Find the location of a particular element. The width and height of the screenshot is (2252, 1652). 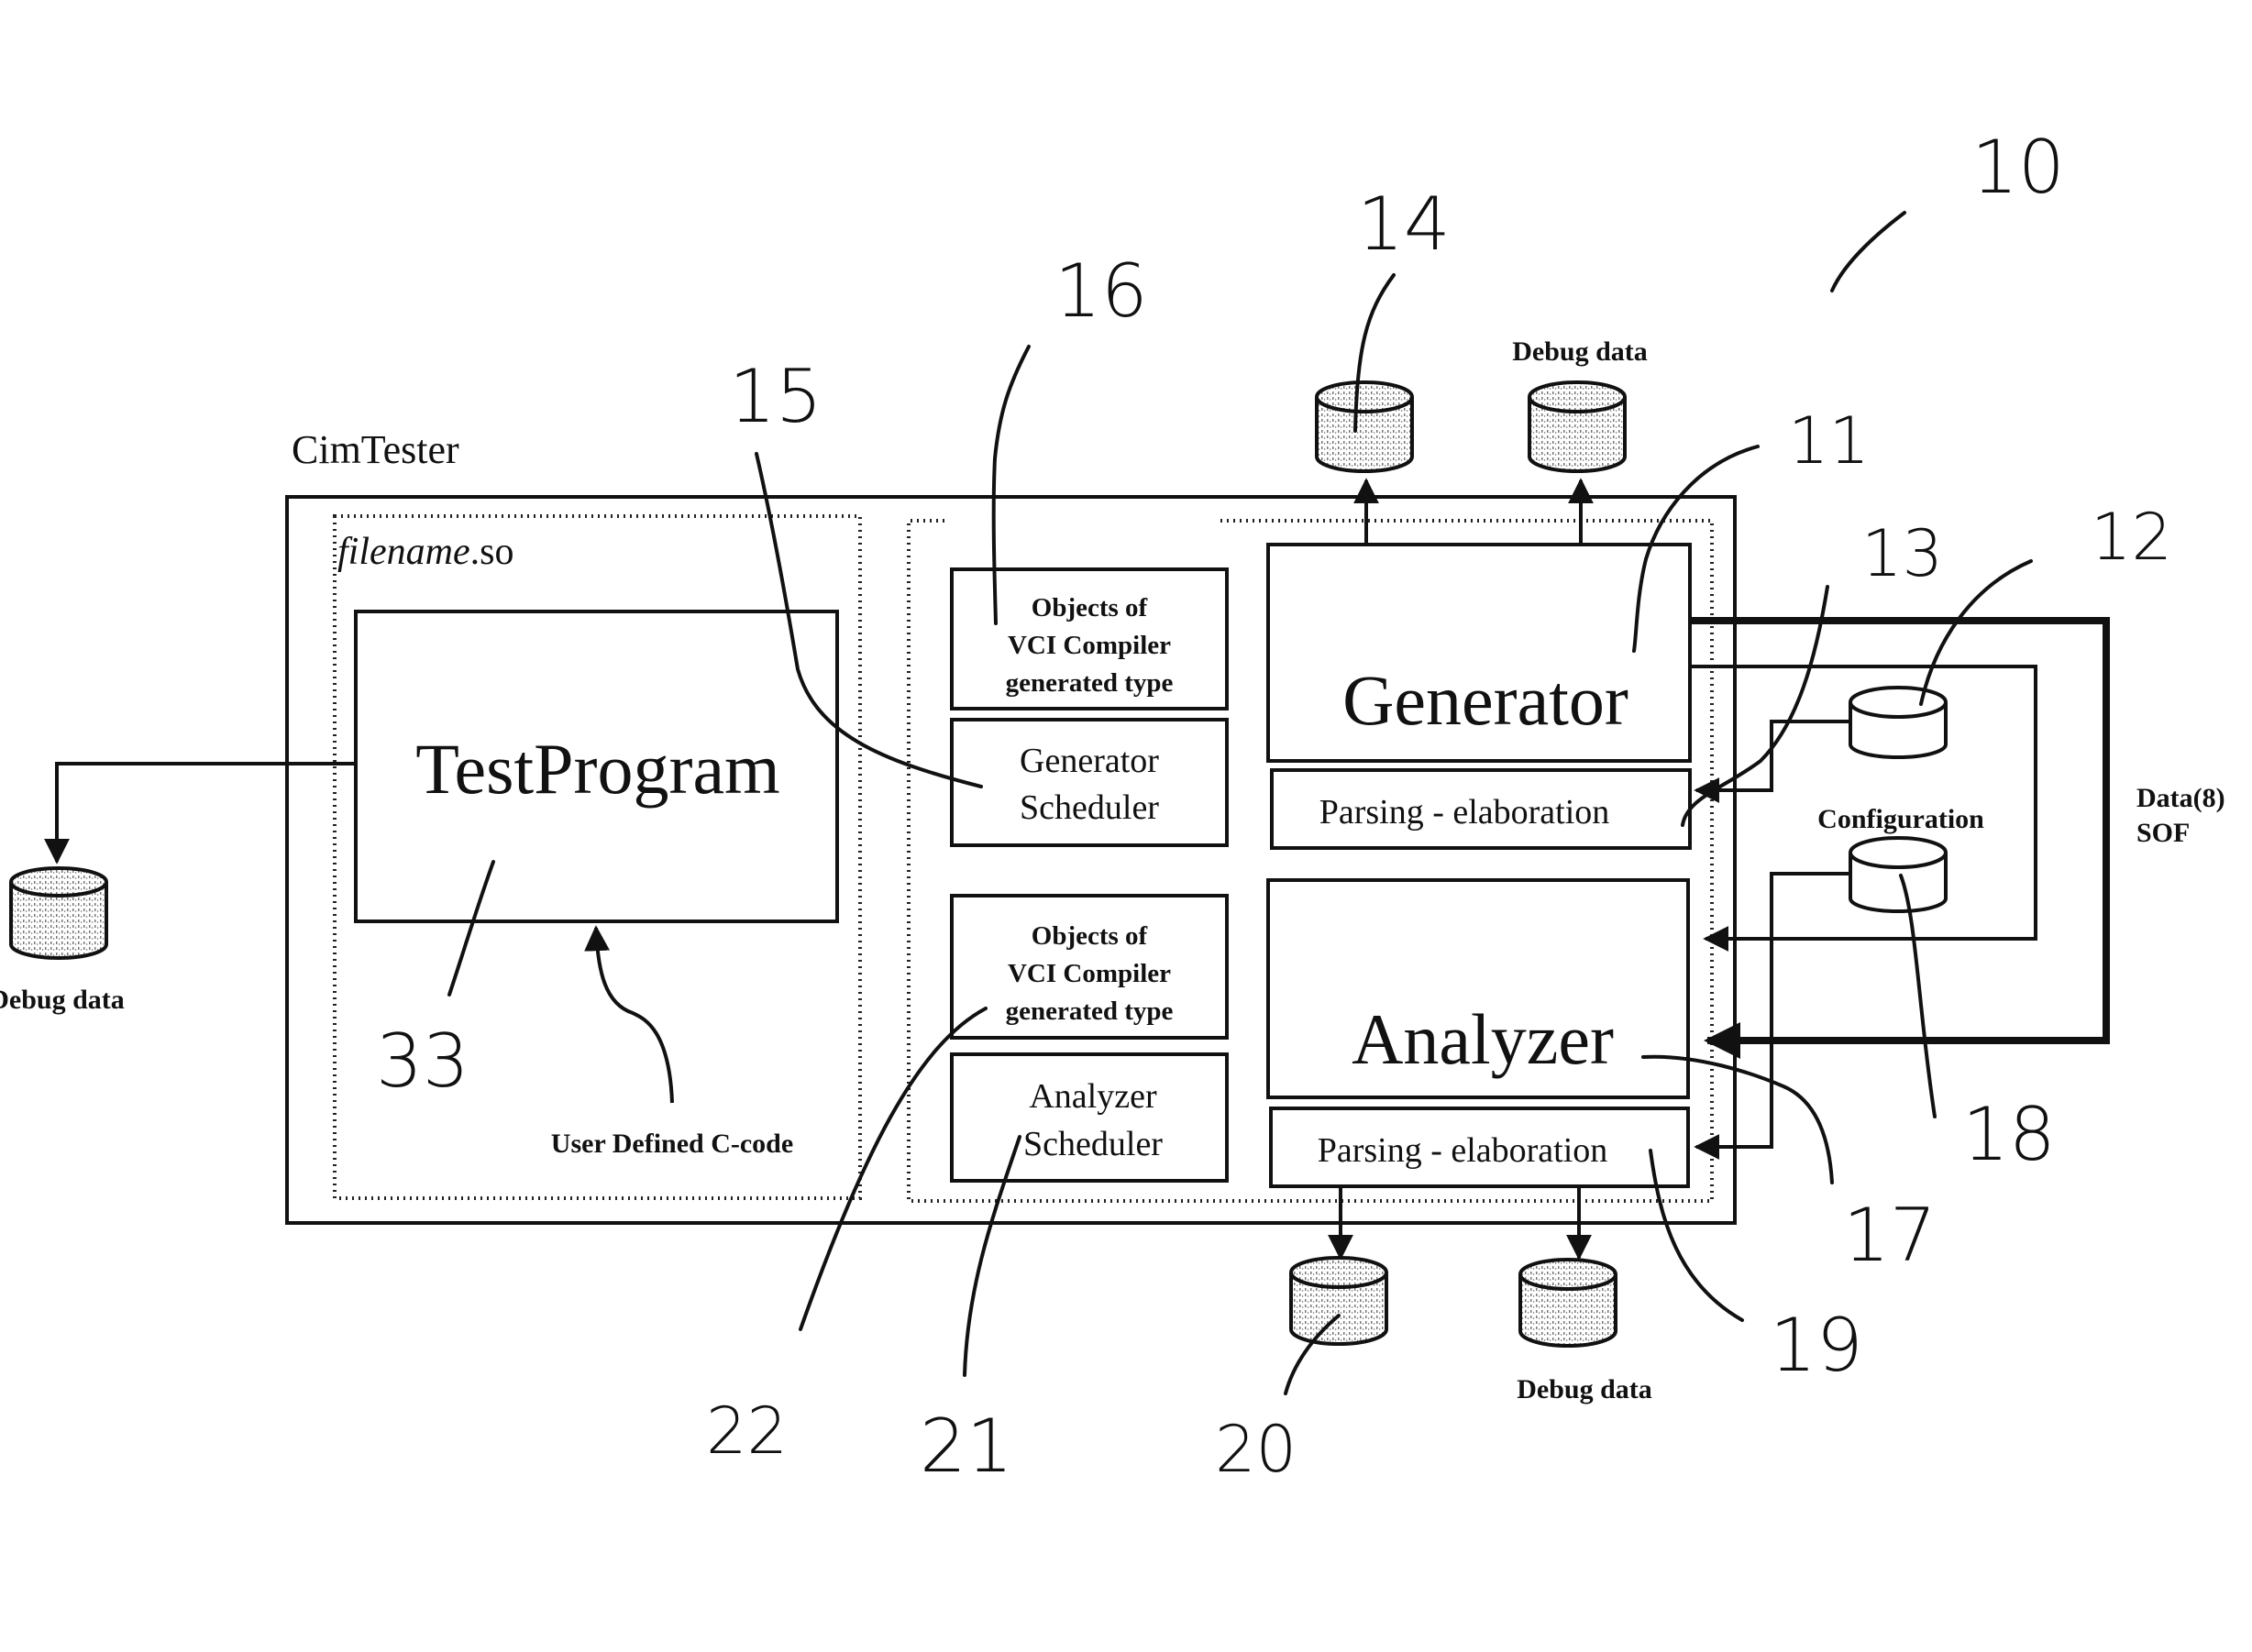

debug-top-label: Debug data is located at coordinates (1580, 351).